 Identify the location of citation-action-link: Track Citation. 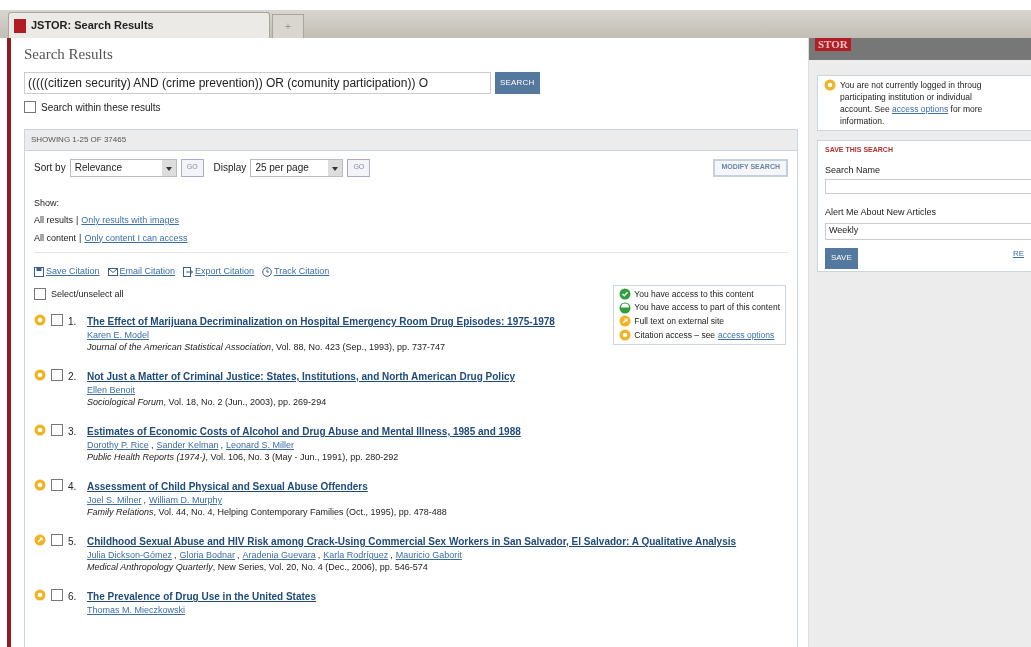
(302, 272).